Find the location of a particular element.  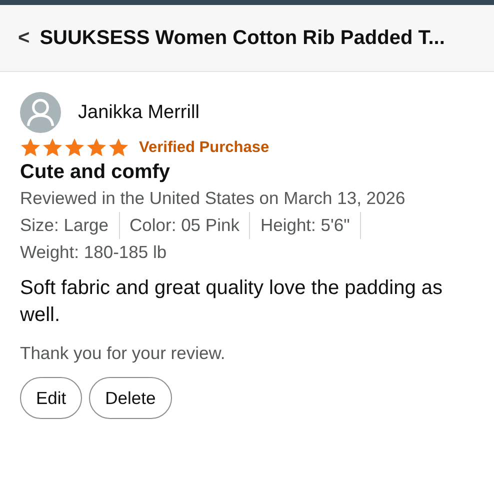

action-button: Edit is located at coordinates (51, 398).